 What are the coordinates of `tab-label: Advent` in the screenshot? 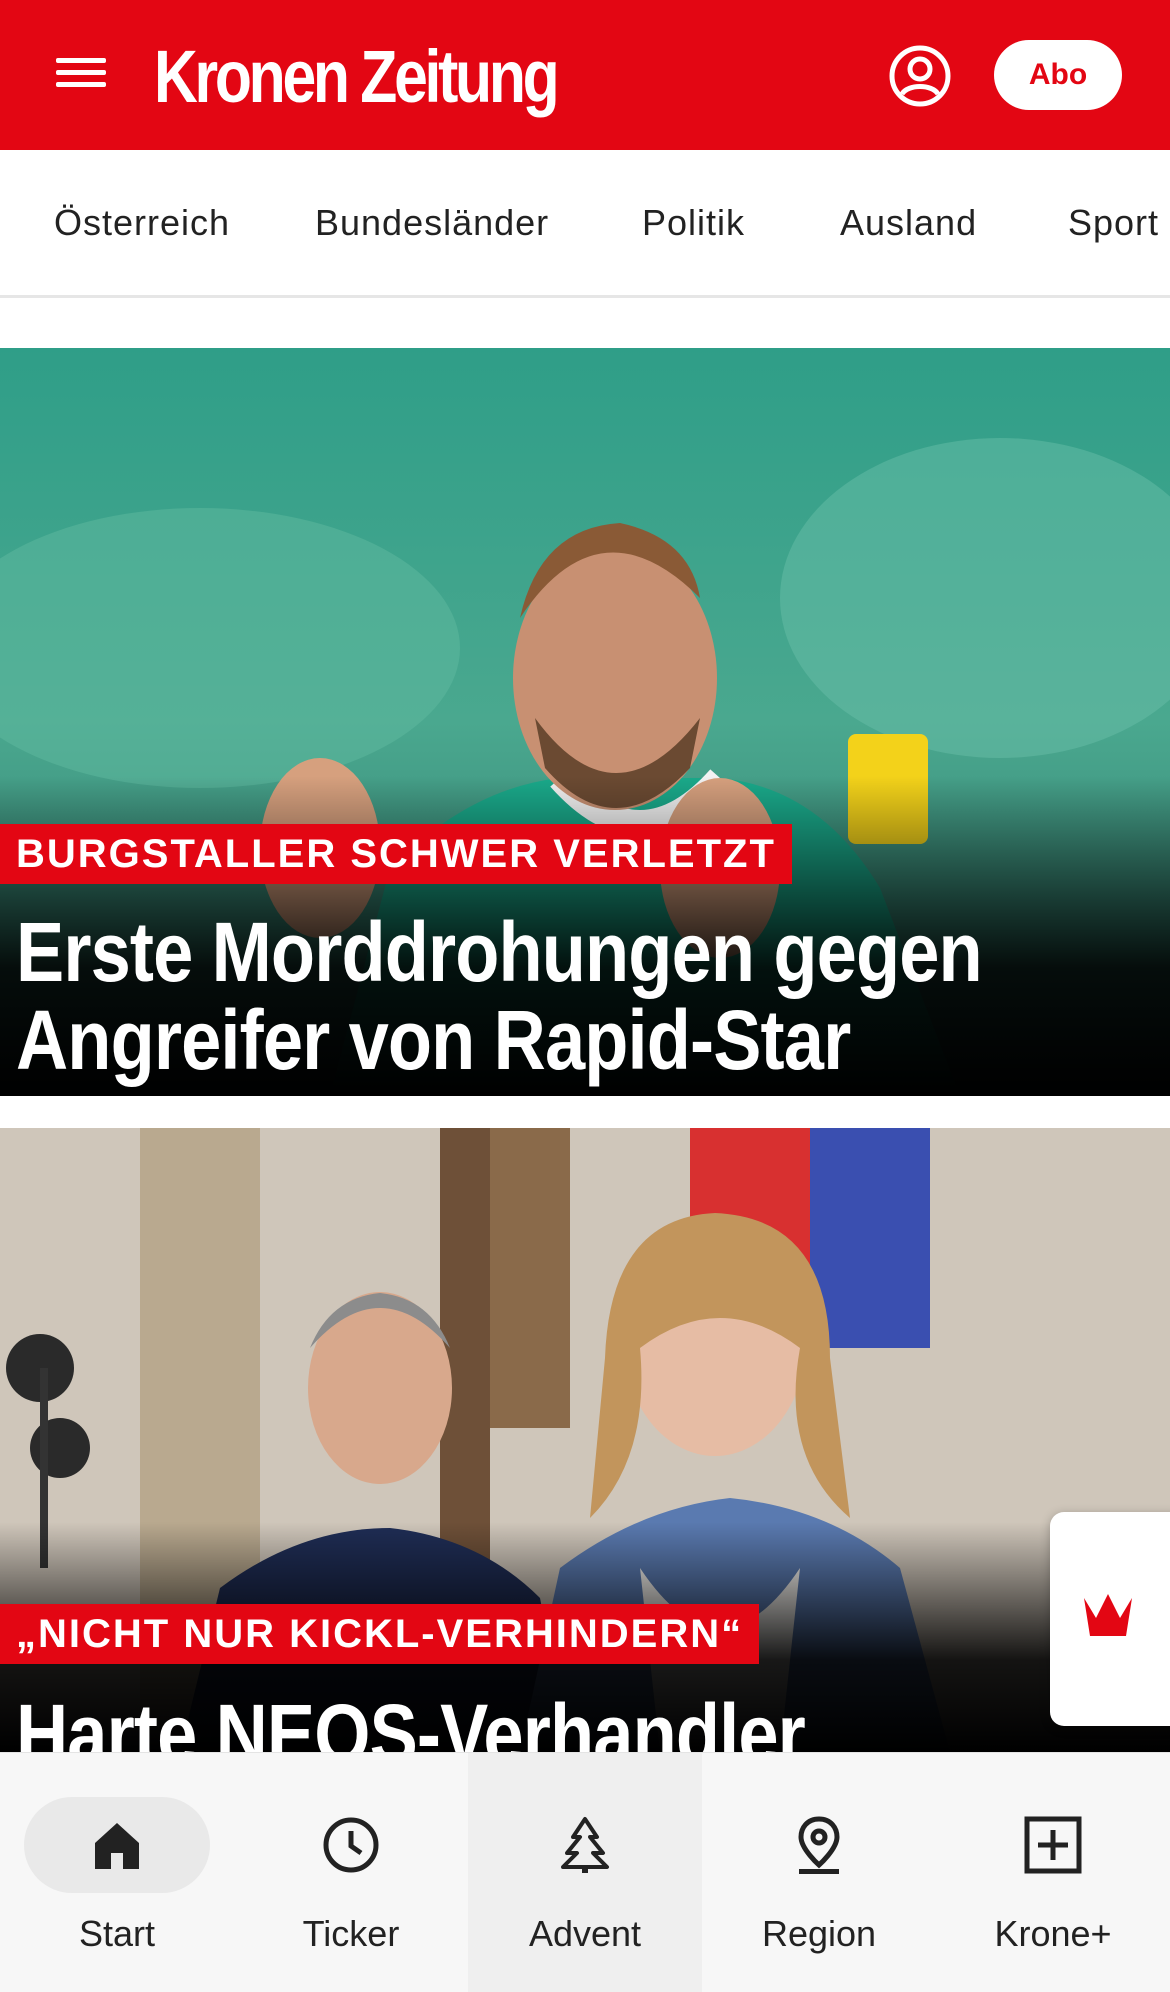 It's located at (585, 1933).